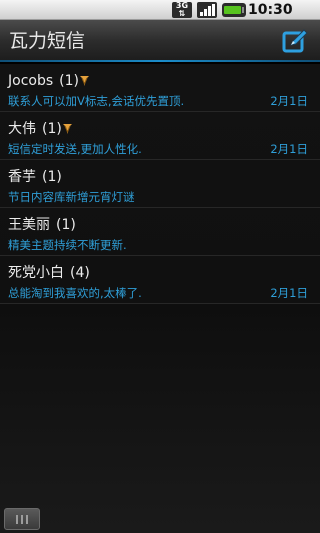  I want to click on message-preview: 精美主题持续不断更新., so click(67, 245).